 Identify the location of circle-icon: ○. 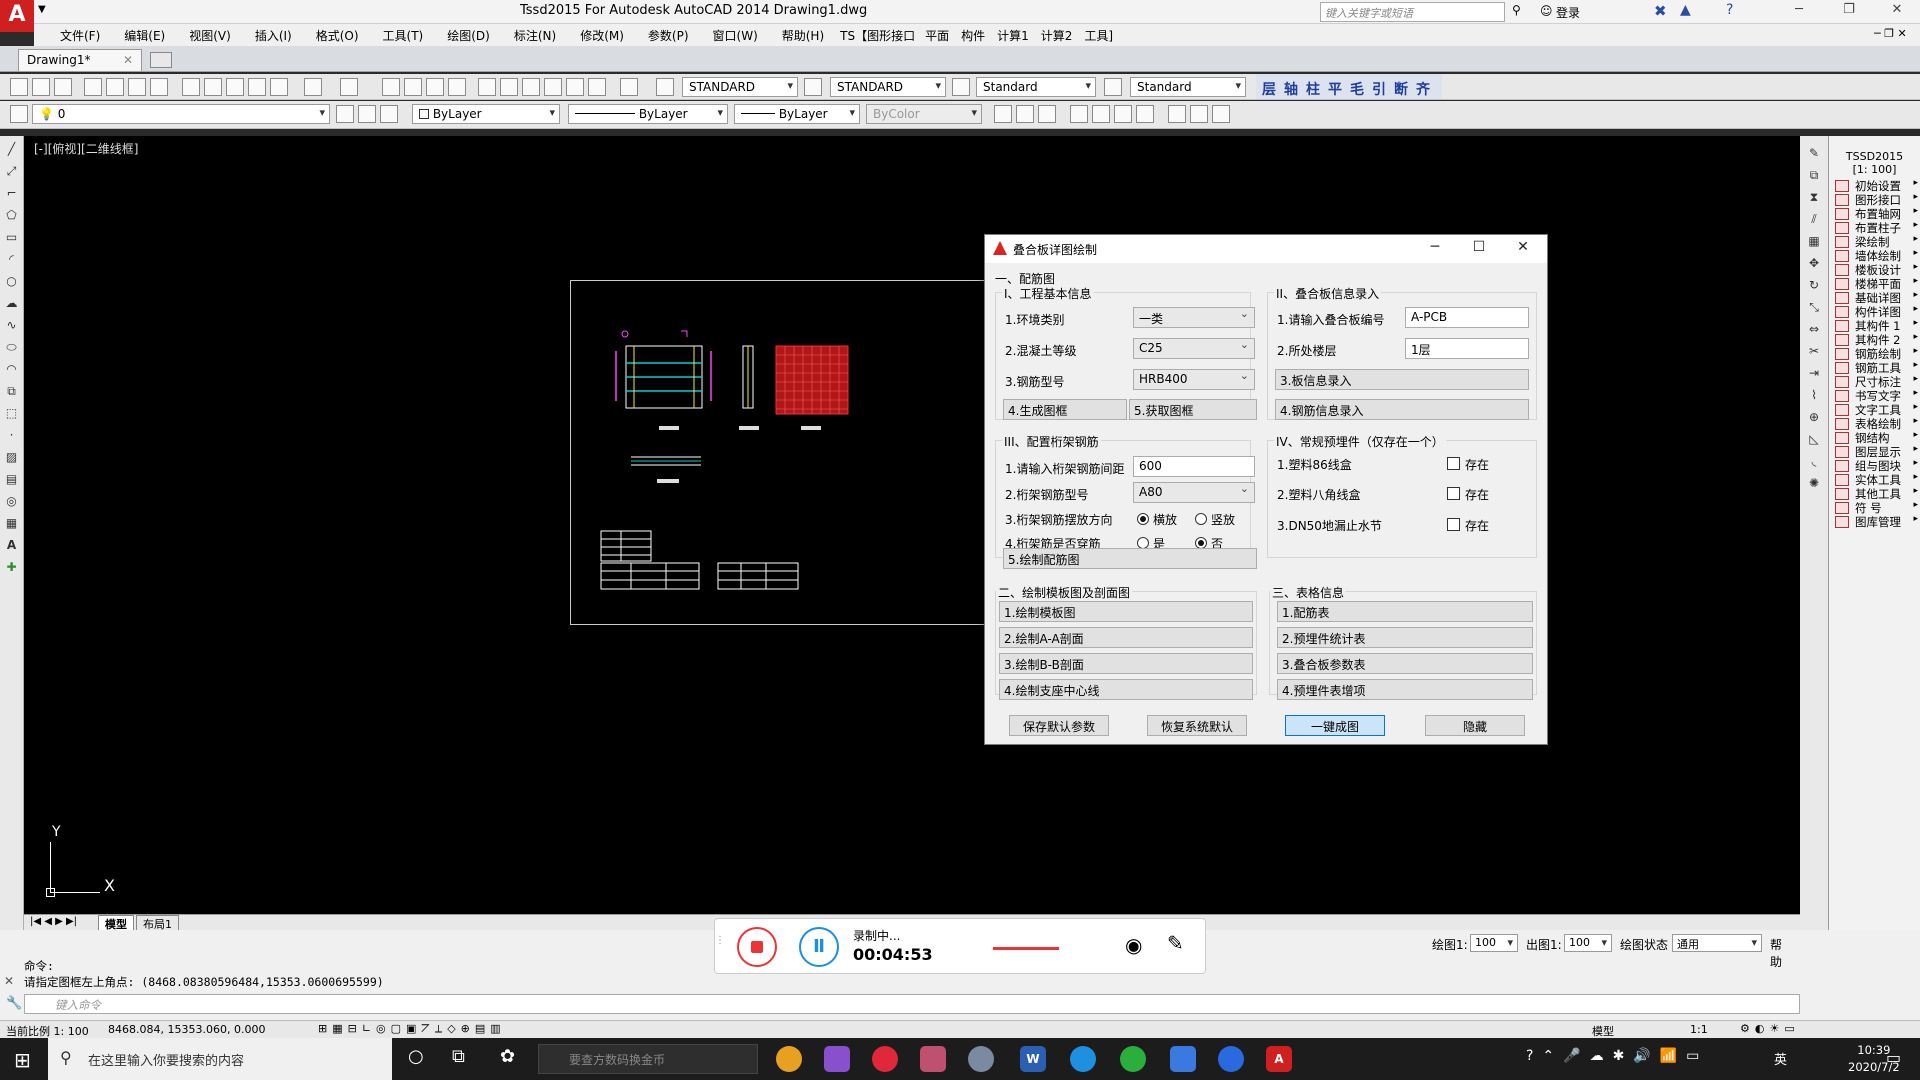
(11, 285).